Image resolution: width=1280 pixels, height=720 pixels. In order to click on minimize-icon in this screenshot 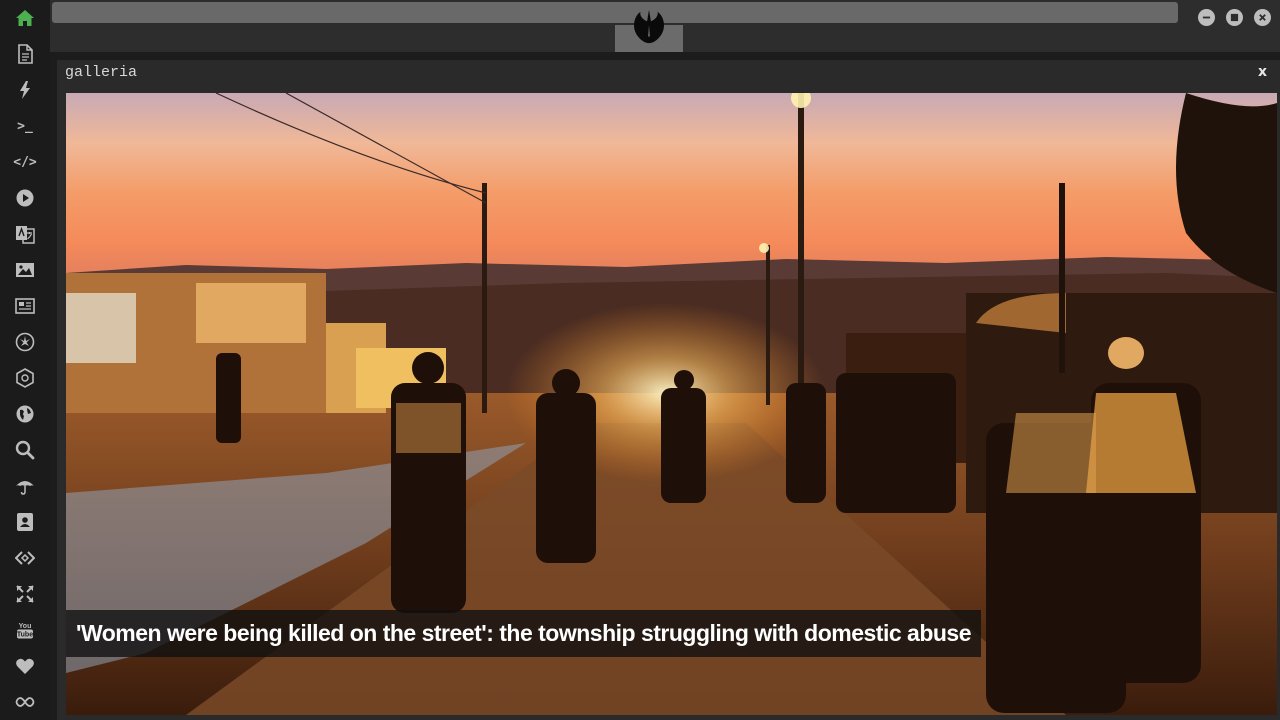, I will do `click(1206, 17)`.